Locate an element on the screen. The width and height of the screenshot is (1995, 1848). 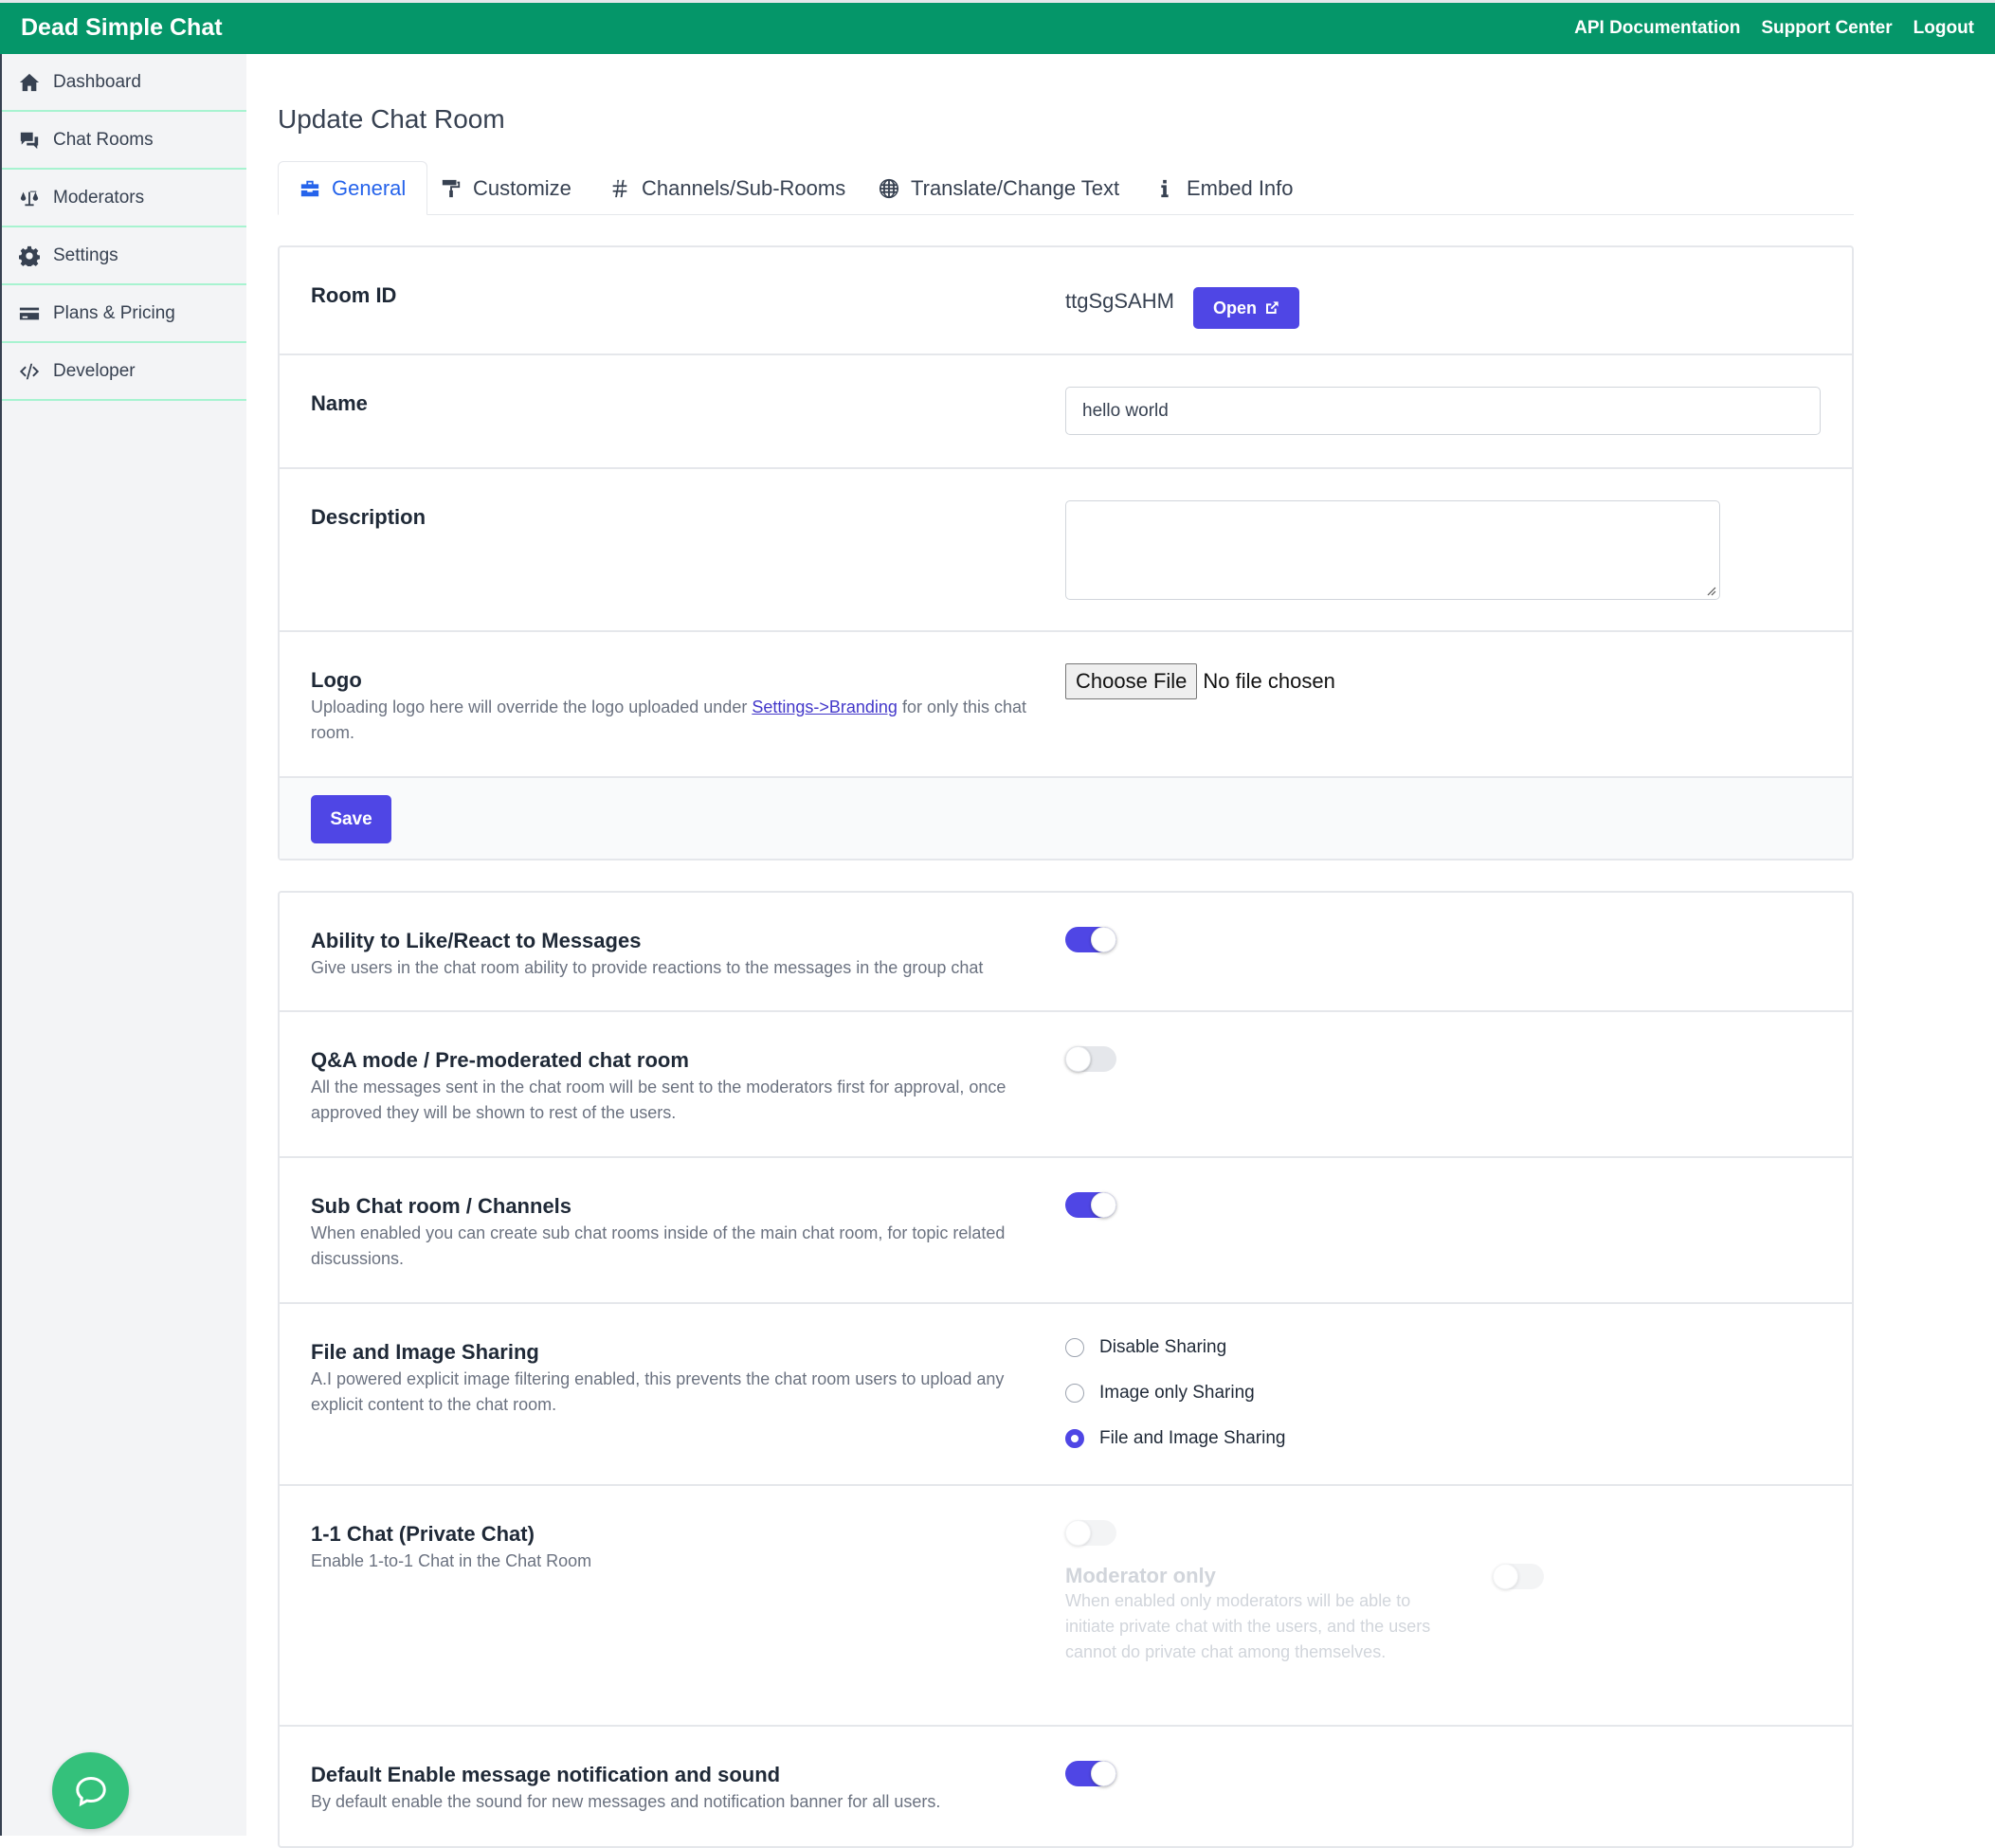
radio-label: Image only Sharing is located at coordinates (1177, 1393).